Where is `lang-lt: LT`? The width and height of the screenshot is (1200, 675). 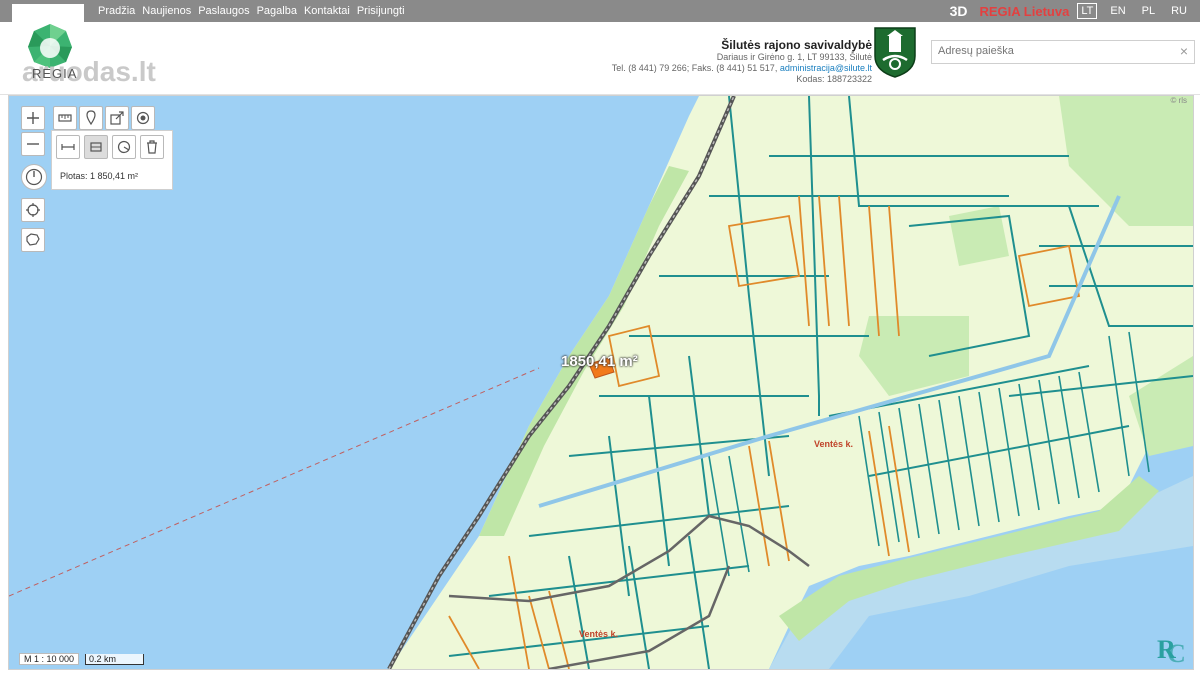 lang-lt: LT is located at coordinates (1087, 11).